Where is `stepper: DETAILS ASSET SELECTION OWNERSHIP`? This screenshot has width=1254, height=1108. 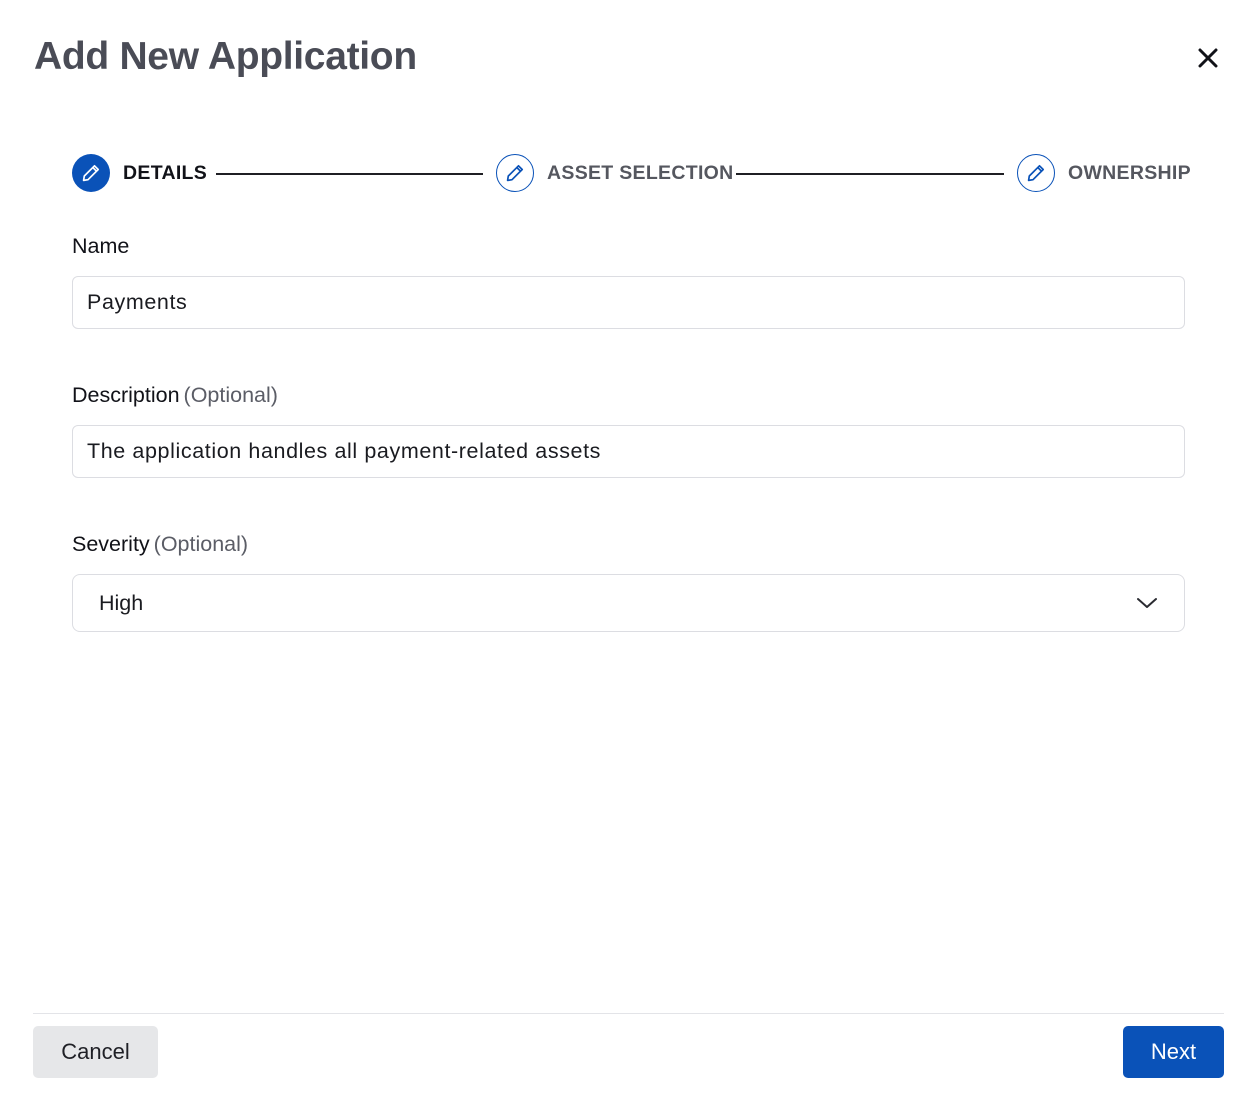 stepper: DETAILS ASSET SELECTION OWNERSHIP is located at coordinates (631, 173).